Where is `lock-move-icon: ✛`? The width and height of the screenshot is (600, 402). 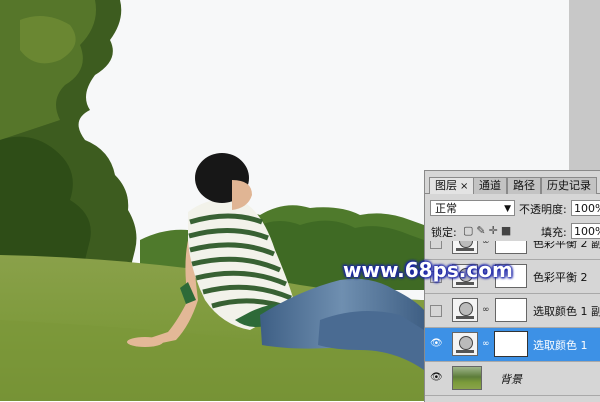
lock-move-icon: ✛ is located at coordinates (495, 230).